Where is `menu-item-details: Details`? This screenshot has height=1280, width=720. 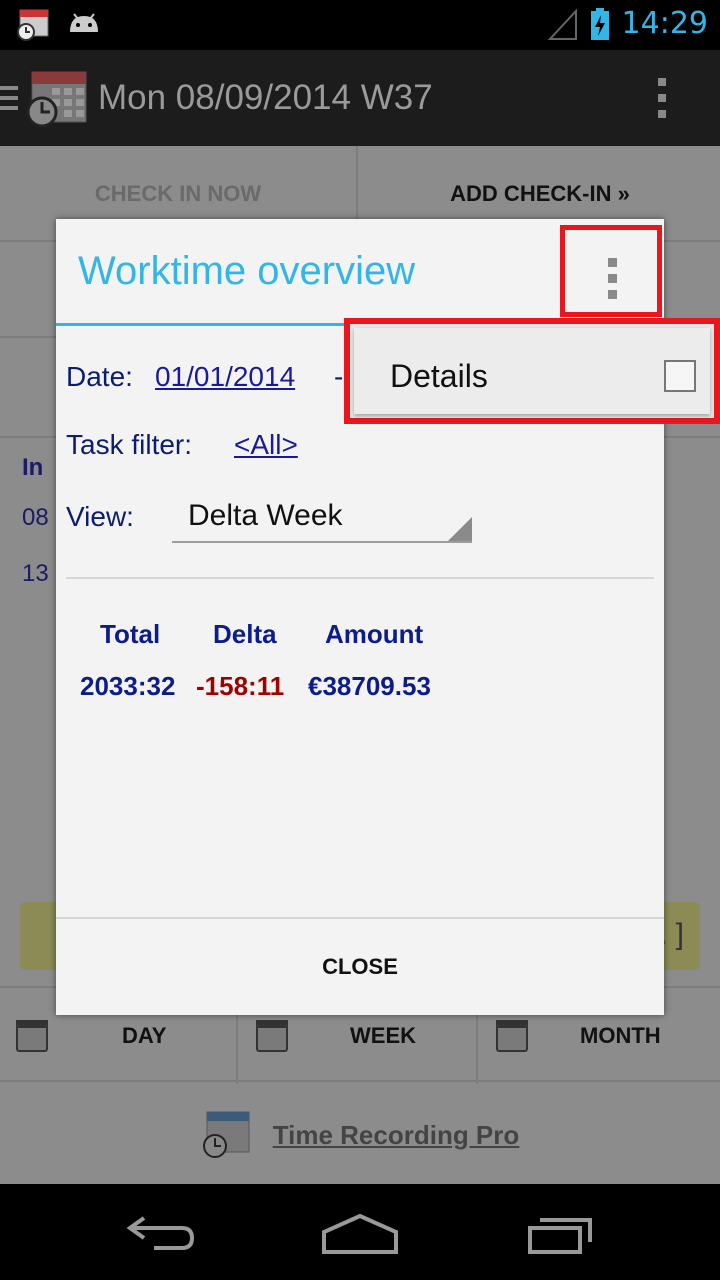
menu-item-details: Details is located at coordinates (532, 371).